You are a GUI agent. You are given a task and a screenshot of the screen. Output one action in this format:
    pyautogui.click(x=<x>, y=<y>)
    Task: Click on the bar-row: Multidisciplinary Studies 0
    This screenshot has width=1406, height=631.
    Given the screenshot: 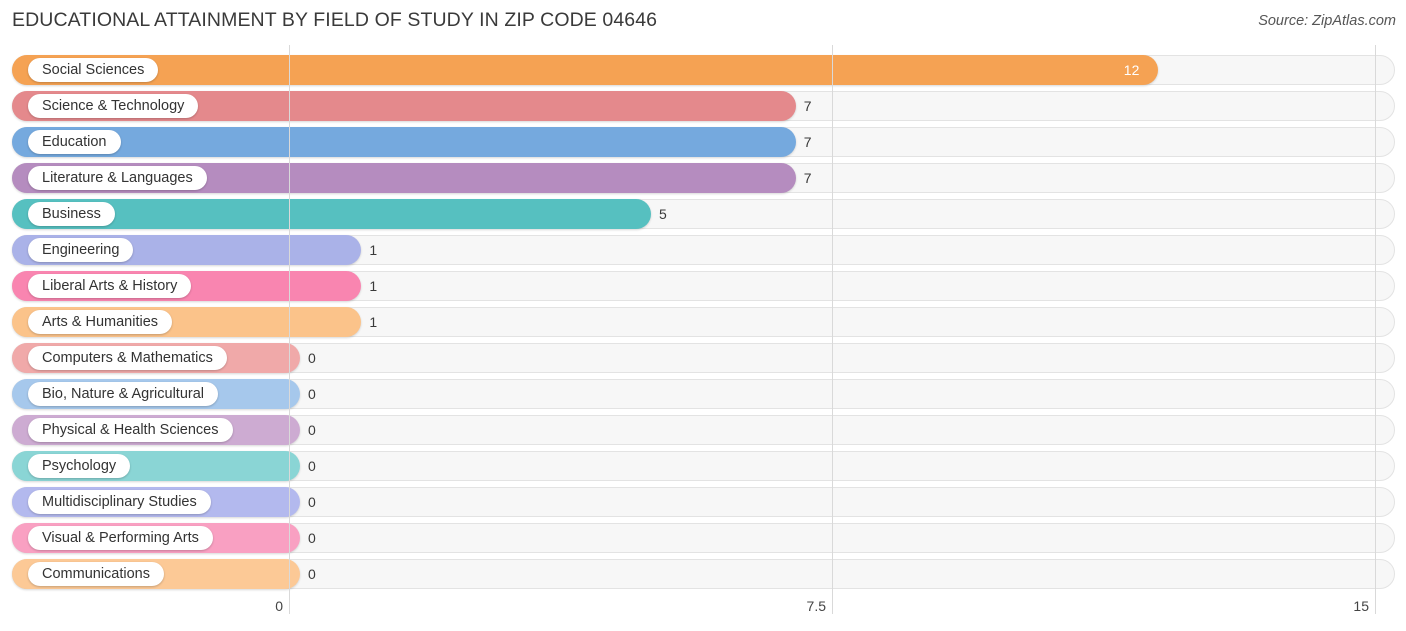 What is the action you would take?
    pyautogui.click(x=703, y=502)
    